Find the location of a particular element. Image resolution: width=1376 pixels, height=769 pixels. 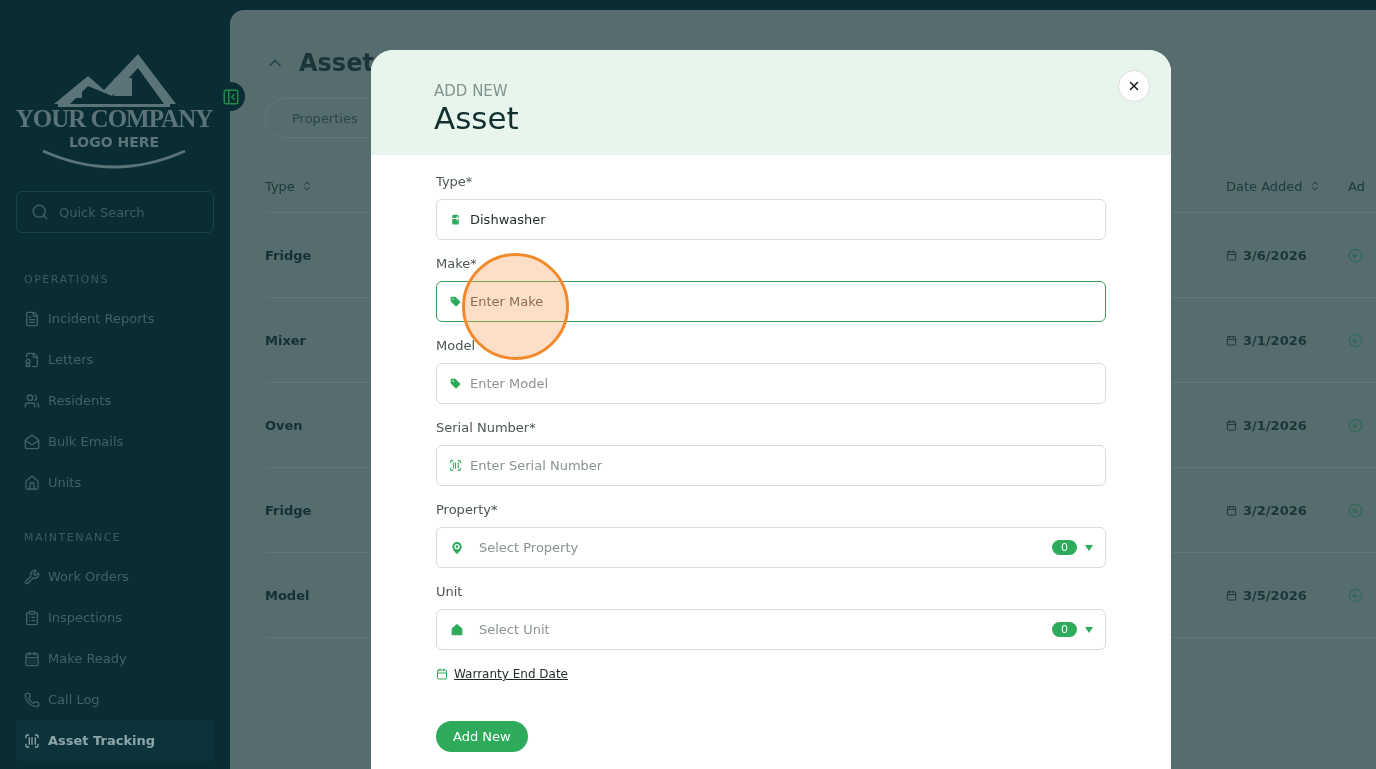

report-icon is located at coordinates (32, 318).